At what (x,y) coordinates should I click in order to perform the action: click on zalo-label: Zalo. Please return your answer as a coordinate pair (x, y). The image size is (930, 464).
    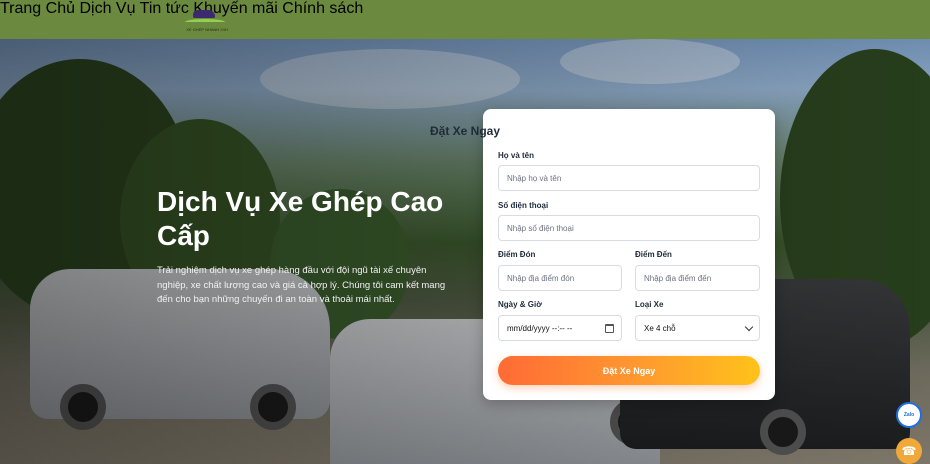
    Looking at the image, I should click on (909, 415).